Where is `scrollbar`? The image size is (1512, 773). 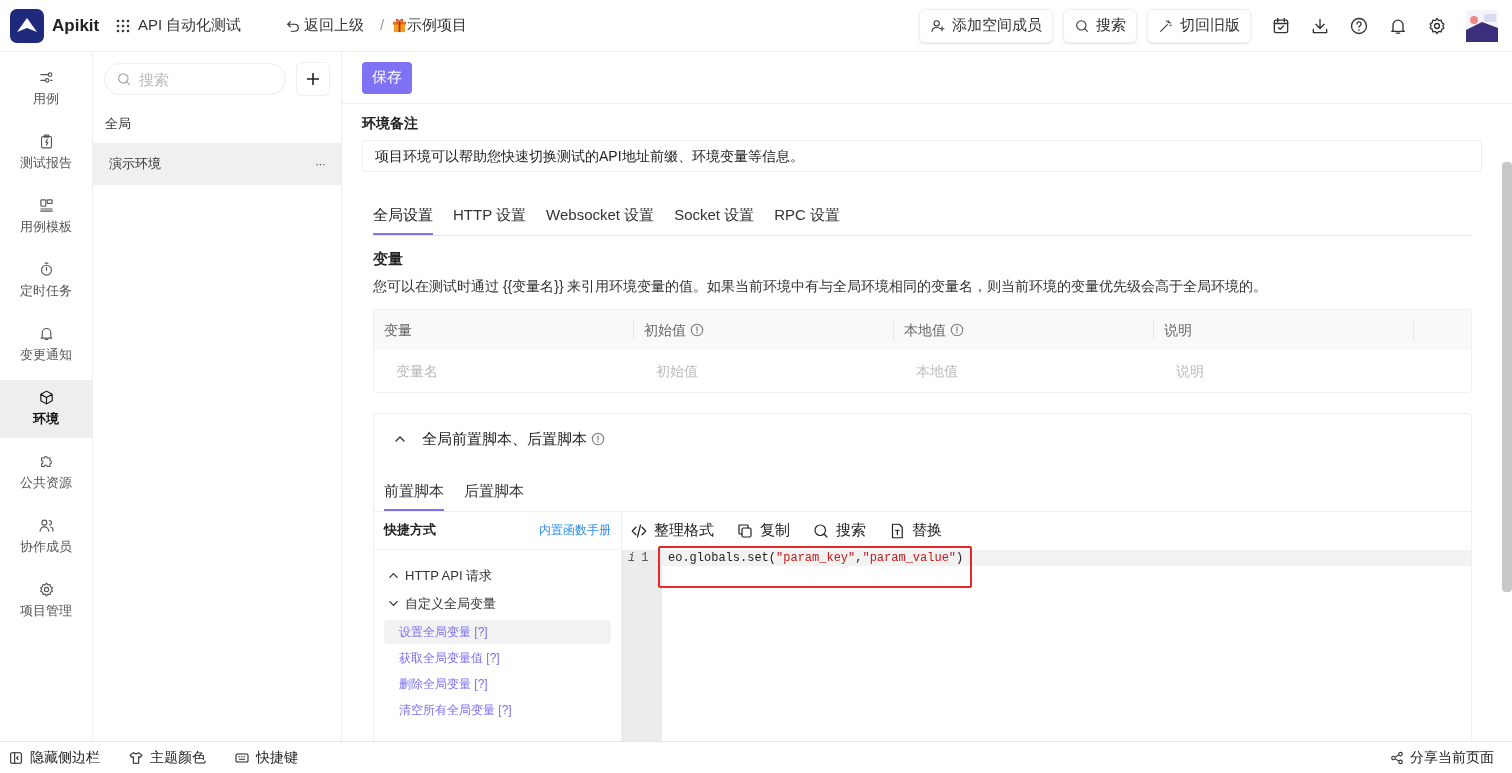
scrollbar is located at coordinates (1507, 377).